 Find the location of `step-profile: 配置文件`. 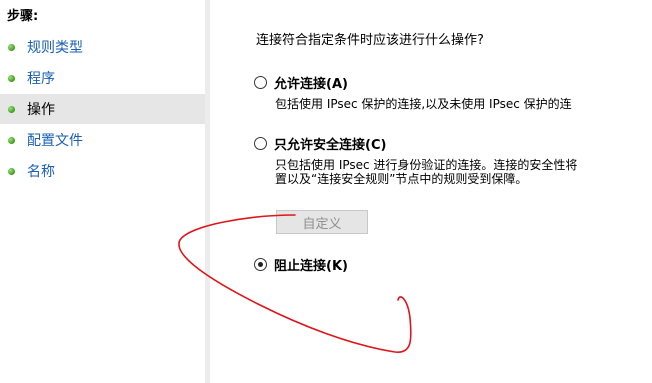

step-profile: 配置文件 is located at coordinates (102, 140).